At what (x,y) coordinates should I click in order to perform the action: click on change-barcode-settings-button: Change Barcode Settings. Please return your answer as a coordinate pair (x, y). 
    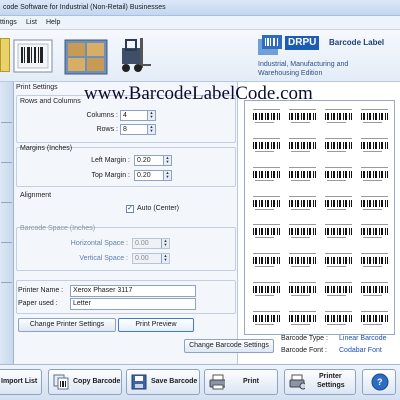
    Looking at the image, I should click on (229, 346).